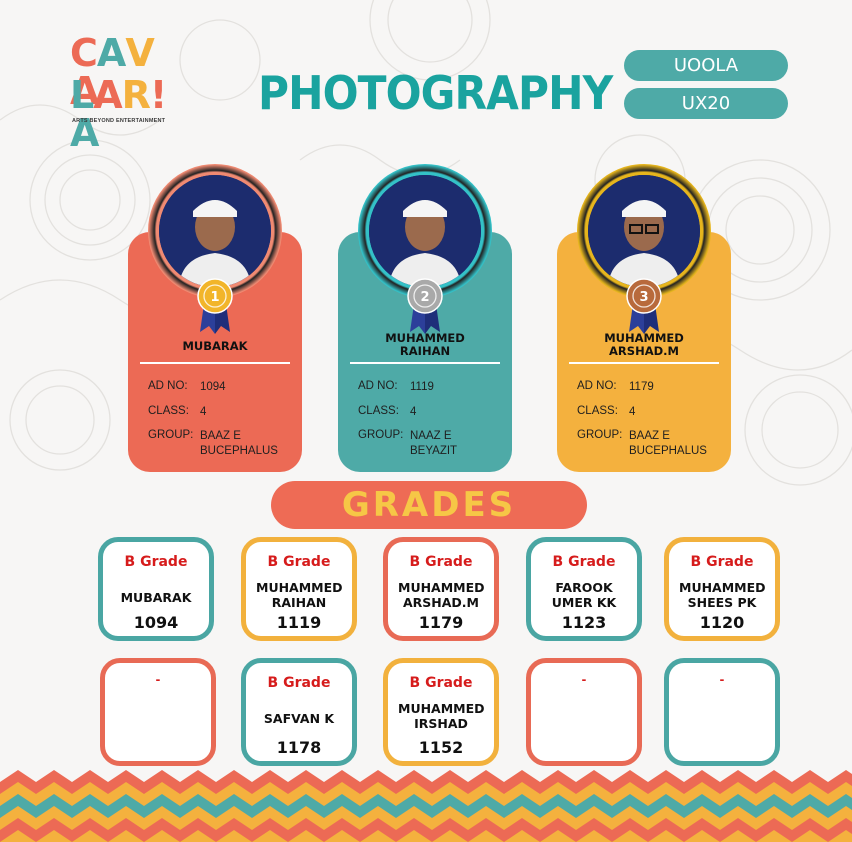 The height and width of the screenshot is (842, 852). I want to click on grade-ad-no: 1178, so click(299, 747).